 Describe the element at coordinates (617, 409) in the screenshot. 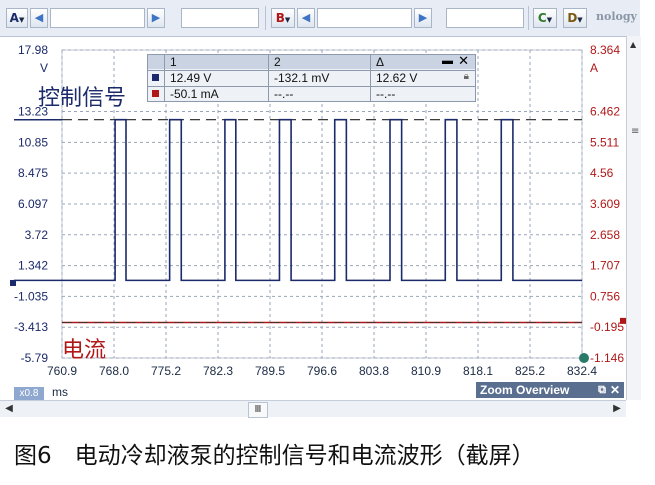

I see `scroll-right-icon: ▶` at that location.